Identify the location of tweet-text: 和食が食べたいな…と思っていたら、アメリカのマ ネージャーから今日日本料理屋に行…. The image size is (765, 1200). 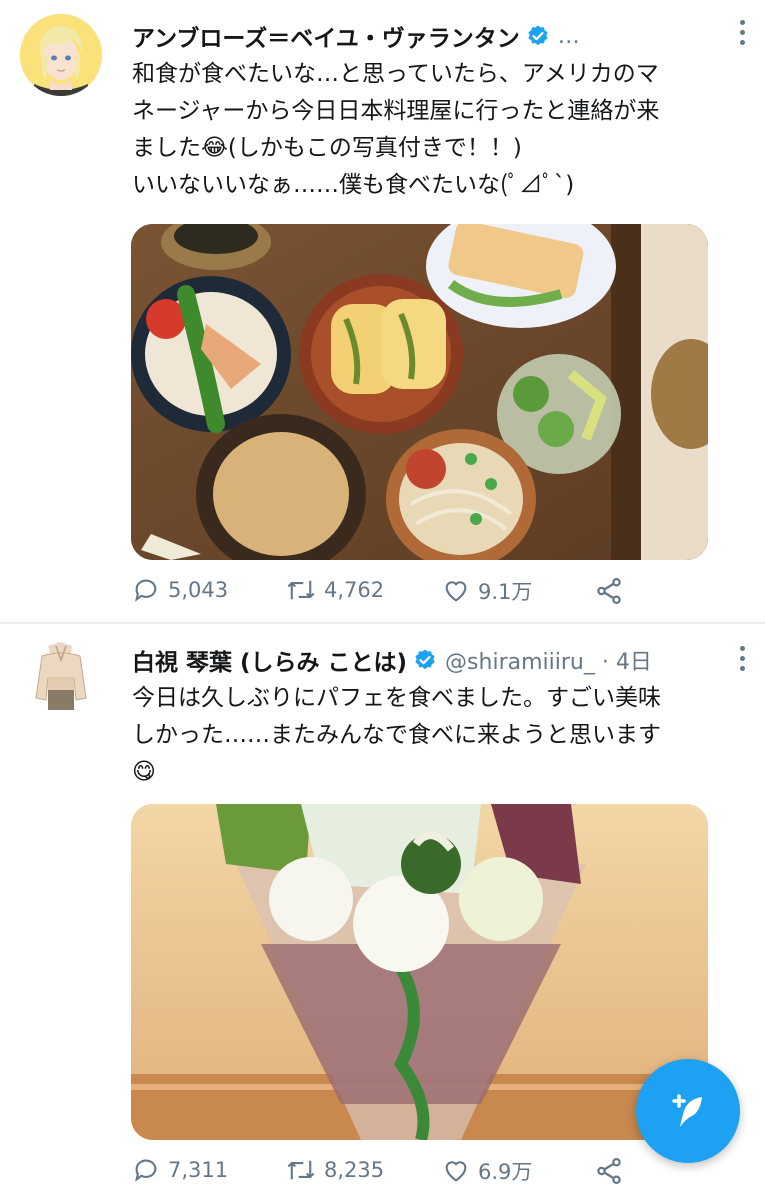
(437, 130).